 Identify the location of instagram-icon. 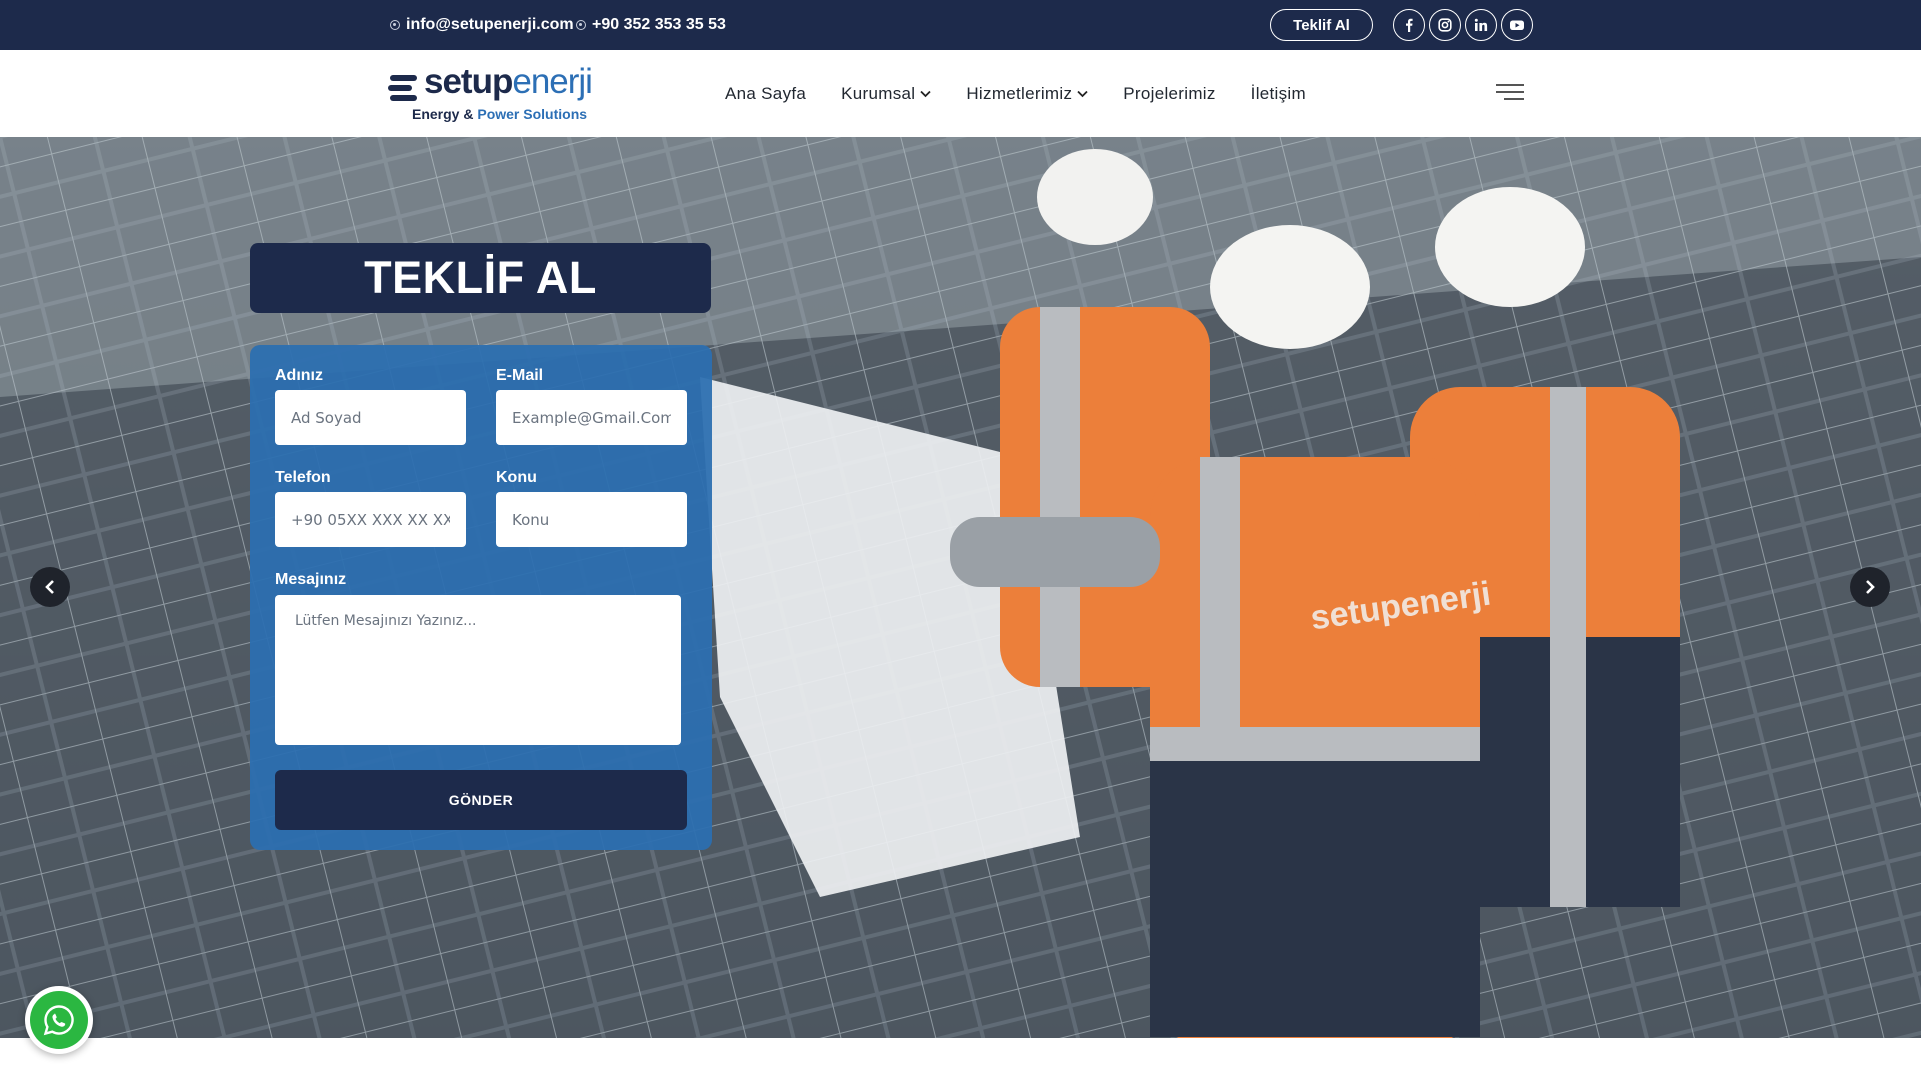
(1445, 25).